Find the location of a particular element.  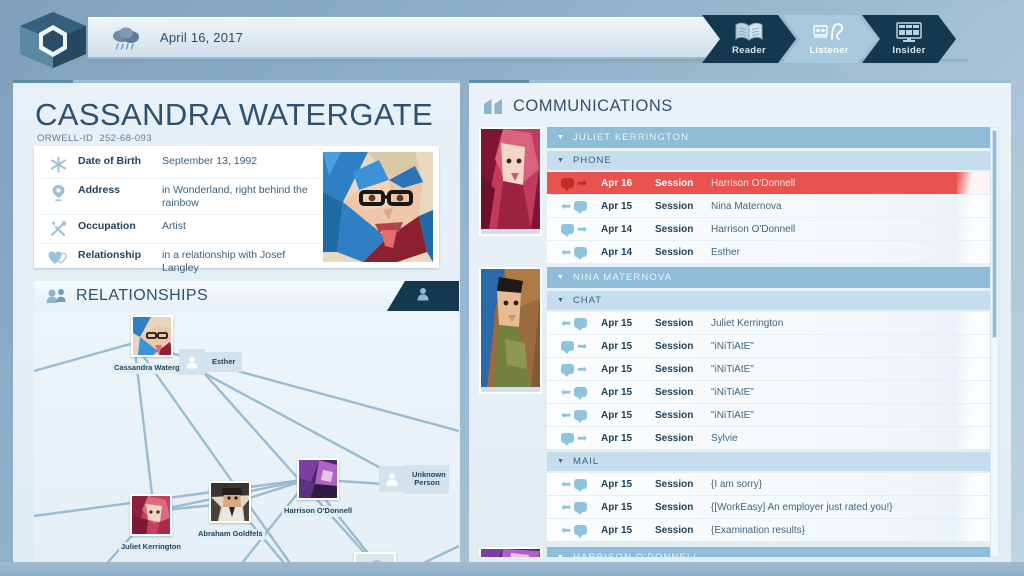

message-subject: Nina Maternova is located at coordinates (746, 206).